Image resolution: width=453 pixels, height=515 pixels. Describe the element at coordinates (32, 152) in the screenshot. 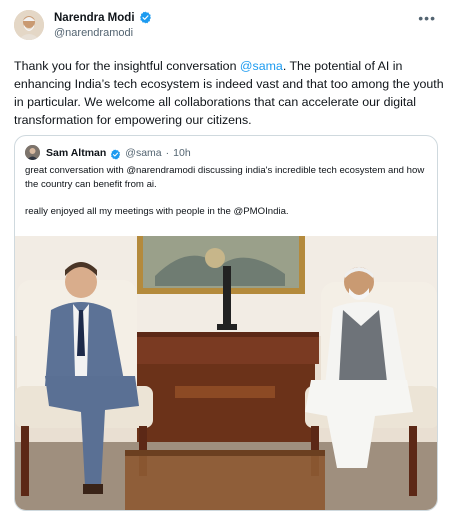

I see `quoted-author-avatar` at that location.